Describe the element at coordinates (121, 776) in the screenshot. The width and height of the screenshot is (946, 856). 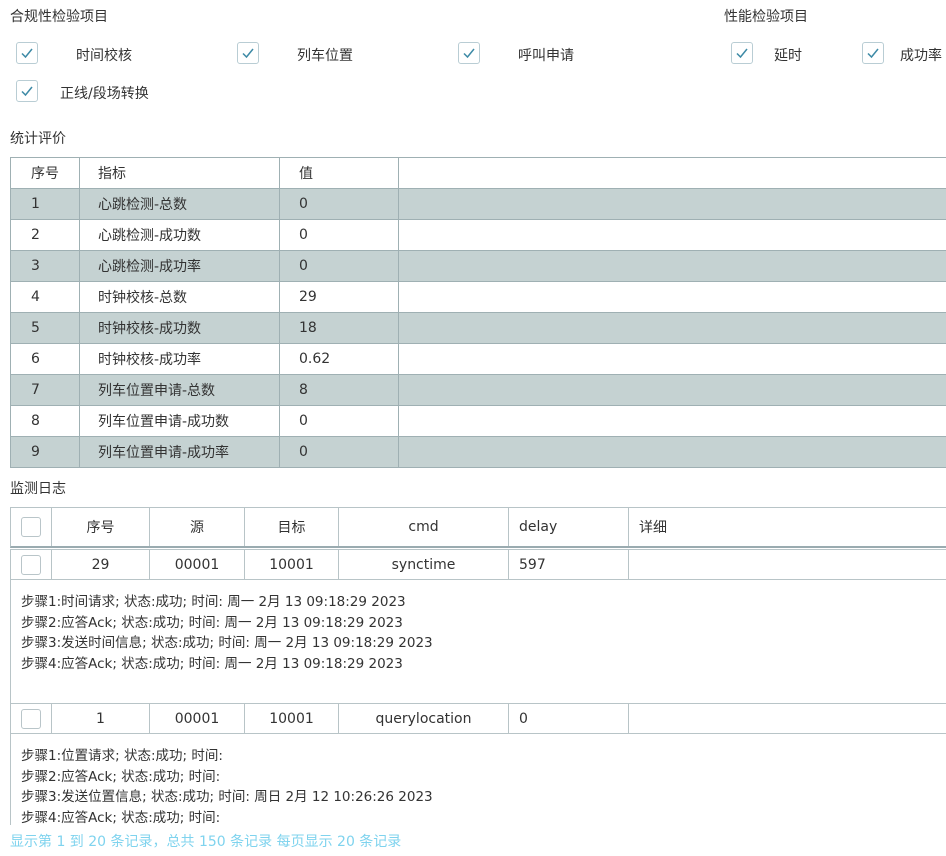
I see `log-detail-line: 步骤2:应答Ack; 状态:成功; 时间:` at that location.